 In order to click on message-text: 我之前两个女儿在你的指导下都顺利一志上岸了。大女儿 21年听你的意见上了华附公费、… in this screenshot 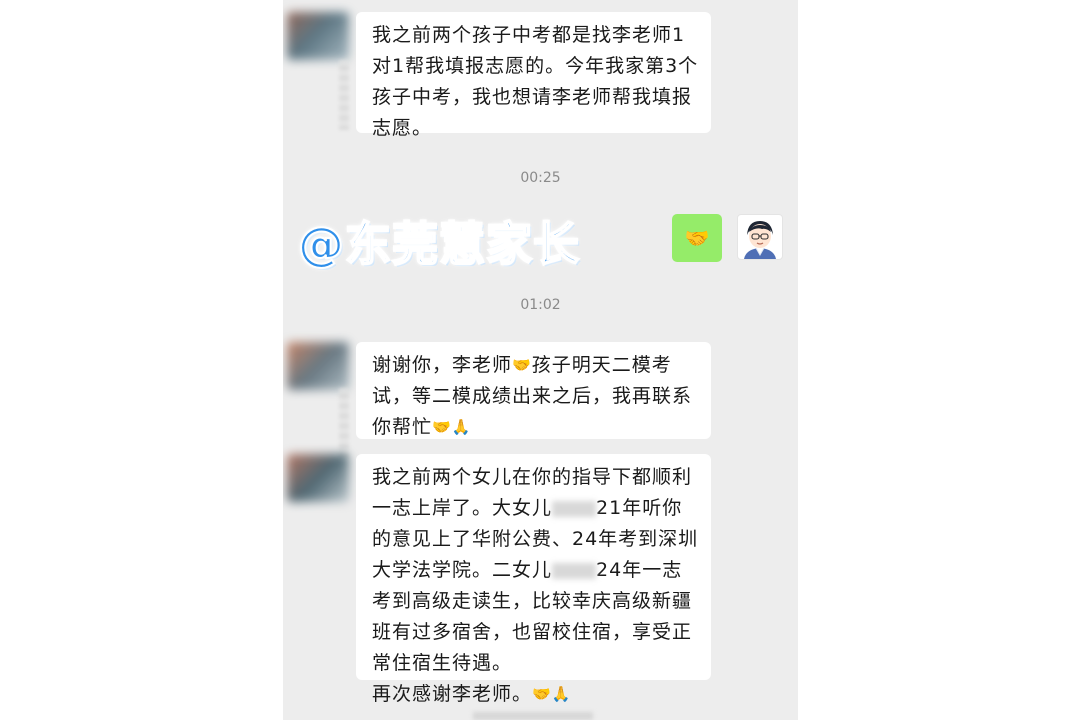, I will do `click(535, 570)`.